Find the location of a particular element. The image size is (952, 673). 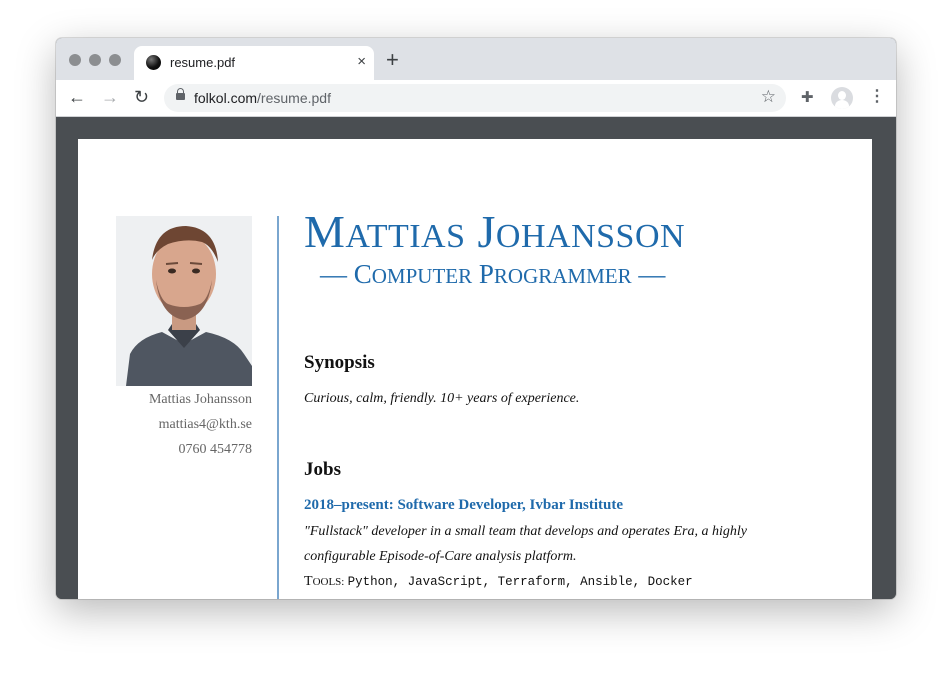

back-button: ← is located at coordinates (77, 97).